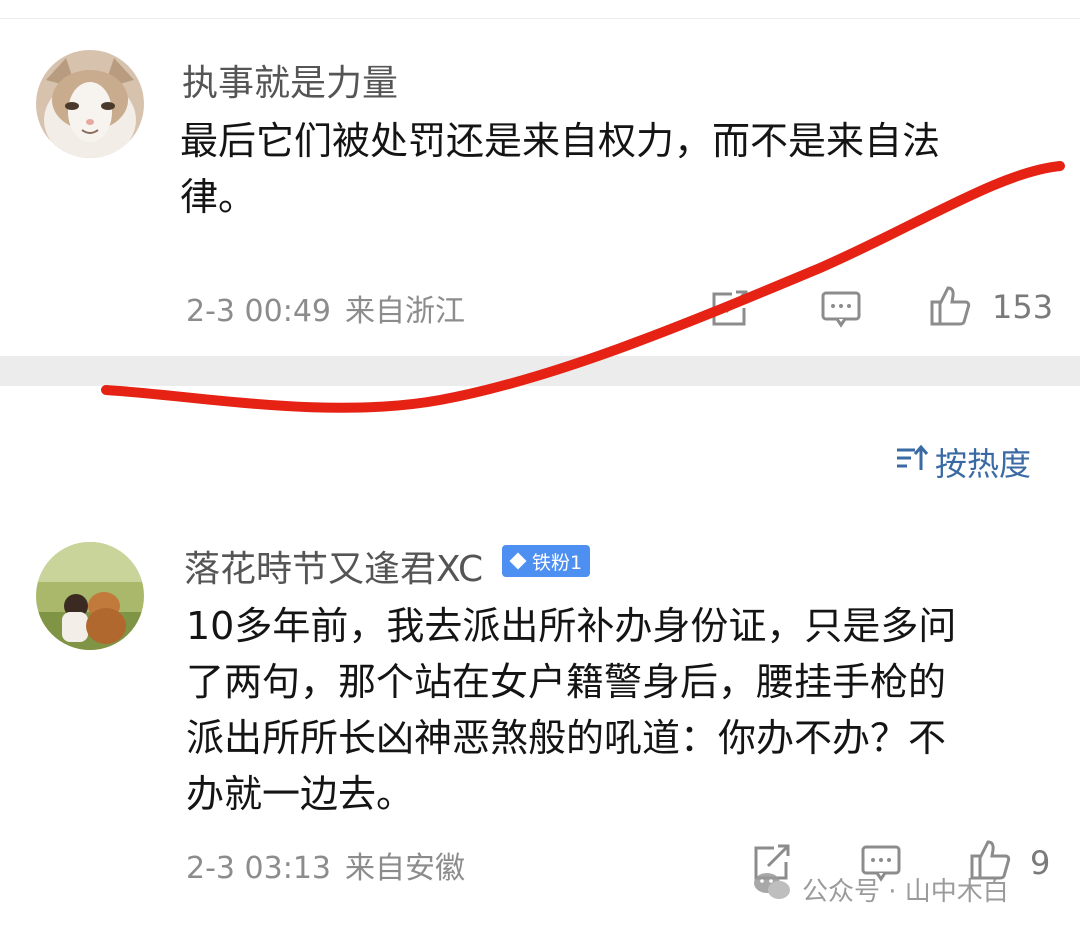 The height and width of the screenshot is (931, 1080). What do you see at coordinates (557, 562) in the screenshot?
I see `badge-label: 铁粉1` at bounding box center [557, 562].